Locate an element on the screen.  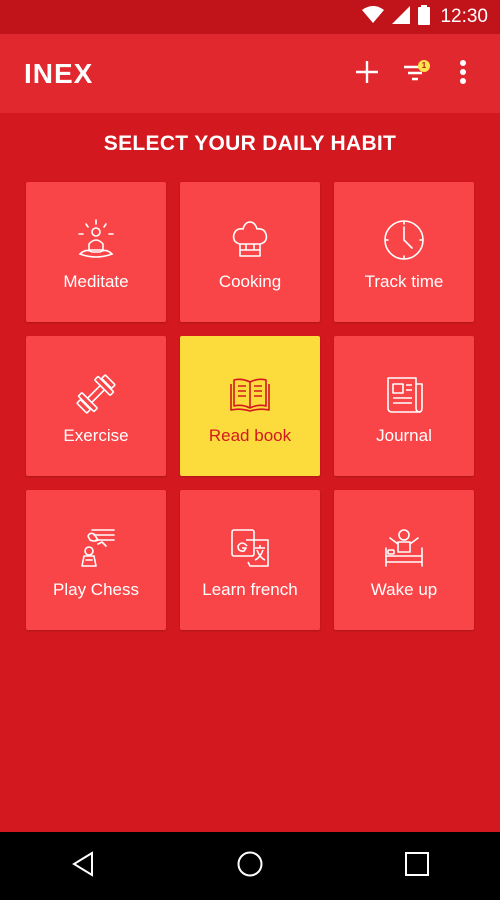
habit-tile-cooking: Cooking is located at coordinates (250, 252).